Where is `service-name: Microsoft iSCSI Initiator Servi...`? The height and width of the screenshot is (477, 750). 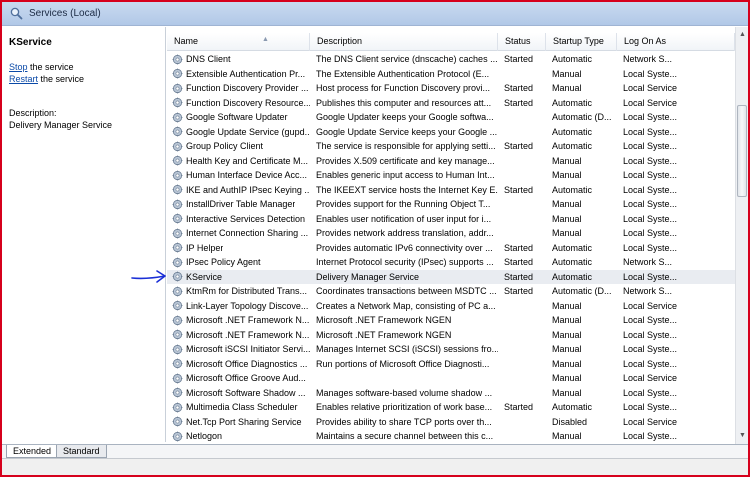 service-name: Microsoft iSCSI Initiator Servi... is located at coordinates (248, 349).